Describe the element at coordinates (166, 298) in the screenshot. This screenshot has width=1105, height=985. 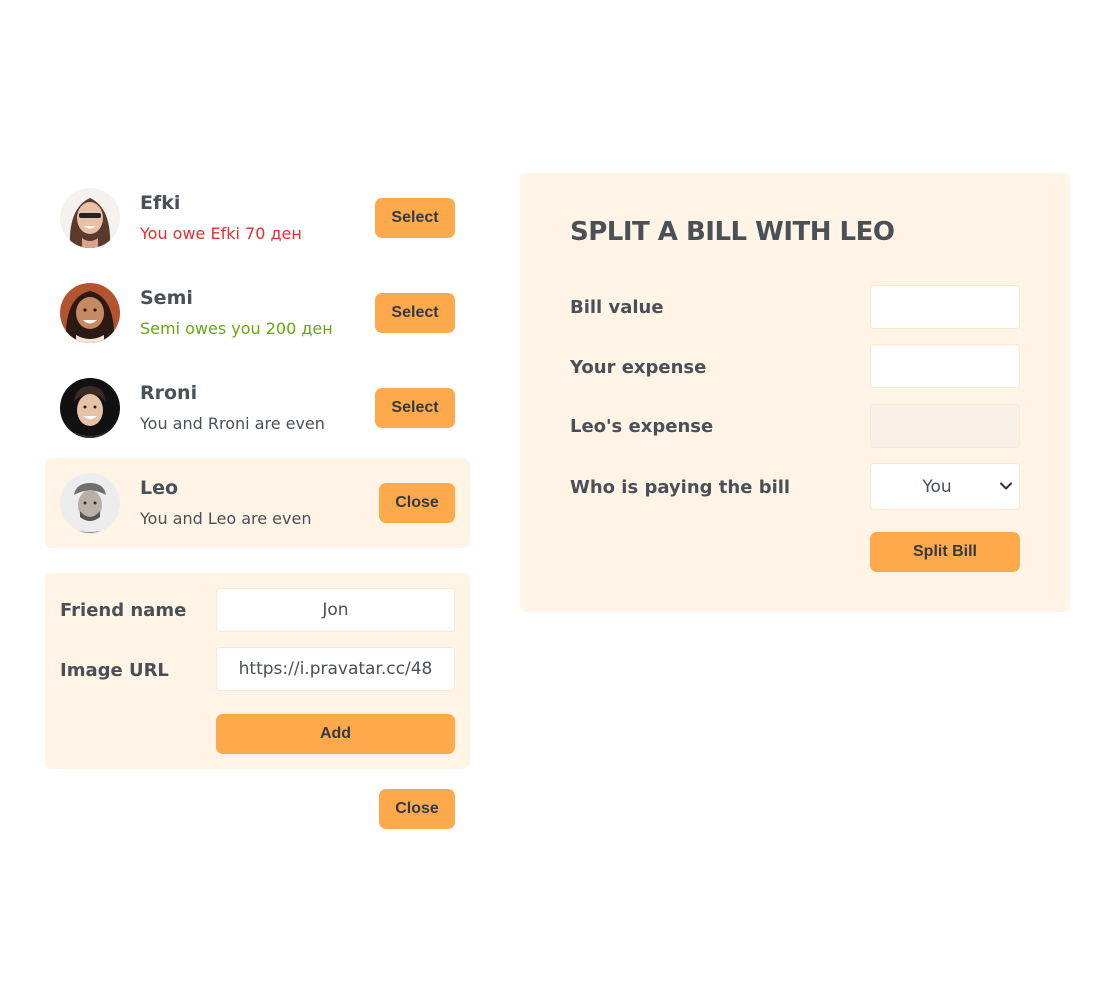
I see `friend-name: Semi` at that location.